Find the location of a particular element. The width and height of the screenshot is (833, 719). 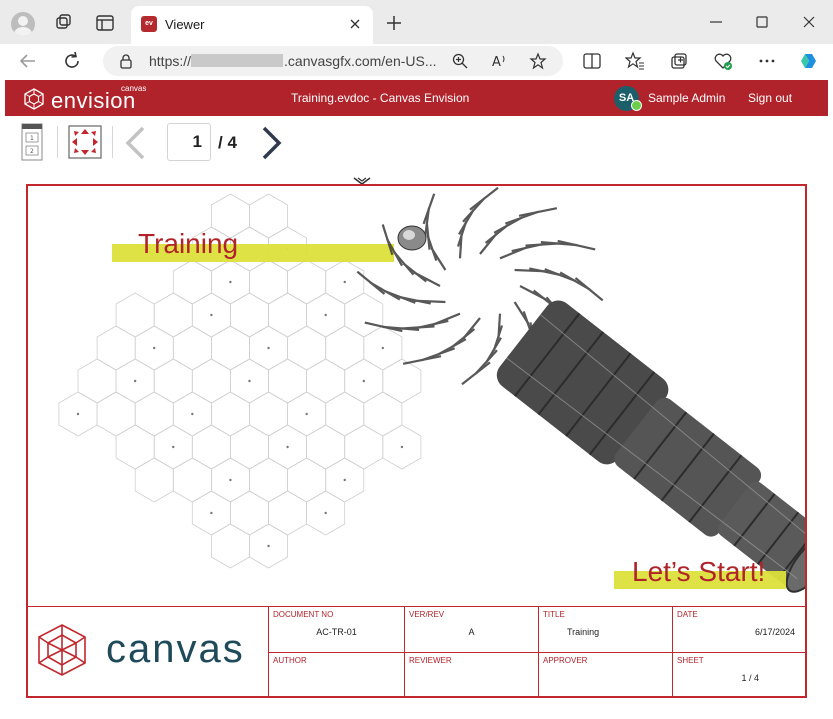

workspaces-icon is located at coordinates (63, 23).